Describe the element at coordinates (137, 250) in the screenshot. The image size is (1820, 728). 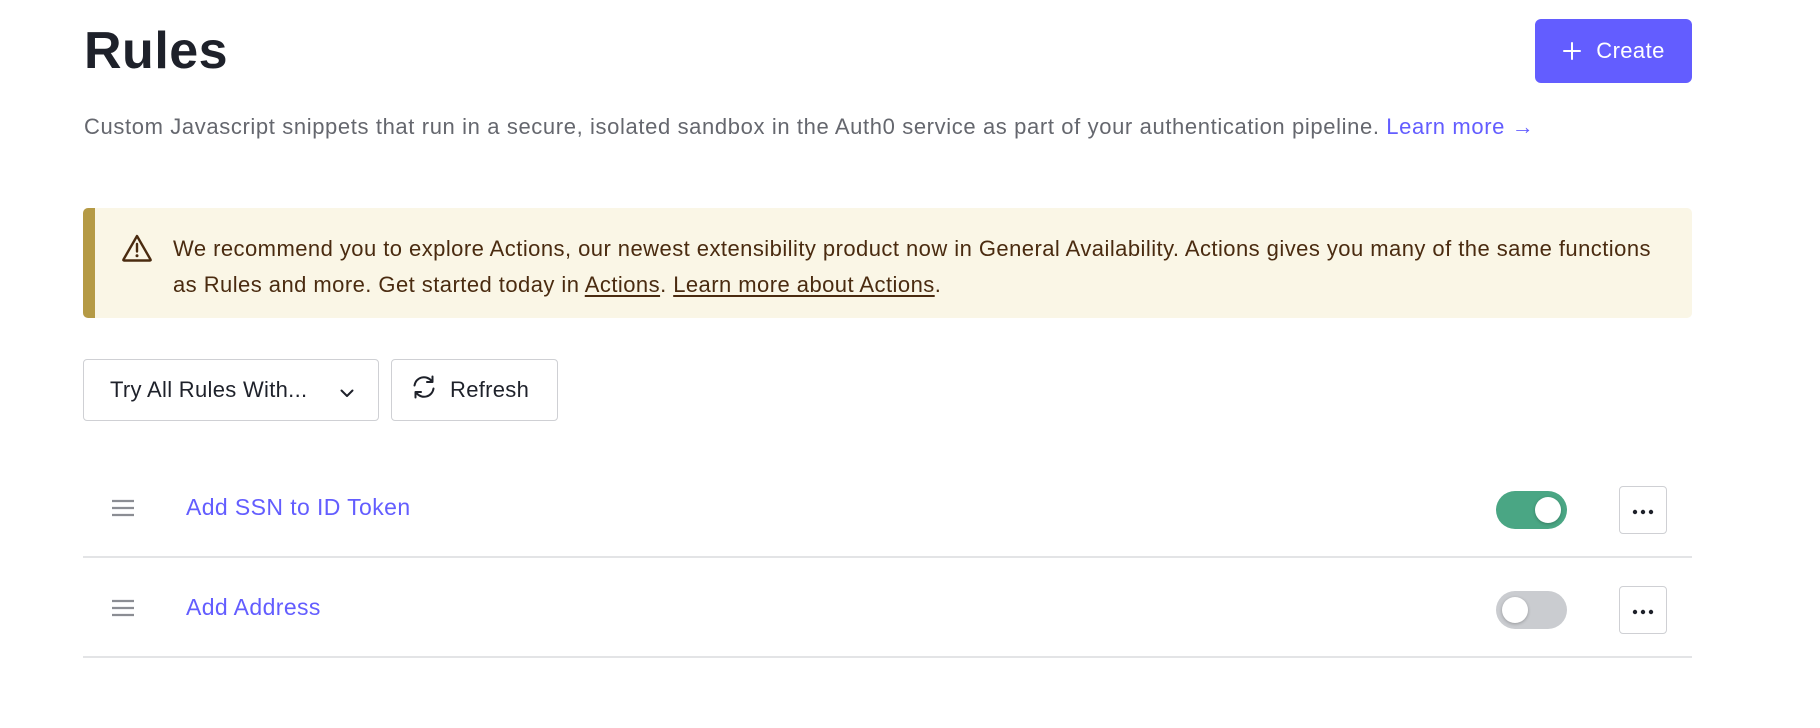
I see `warning-triangle-icon` at that location.